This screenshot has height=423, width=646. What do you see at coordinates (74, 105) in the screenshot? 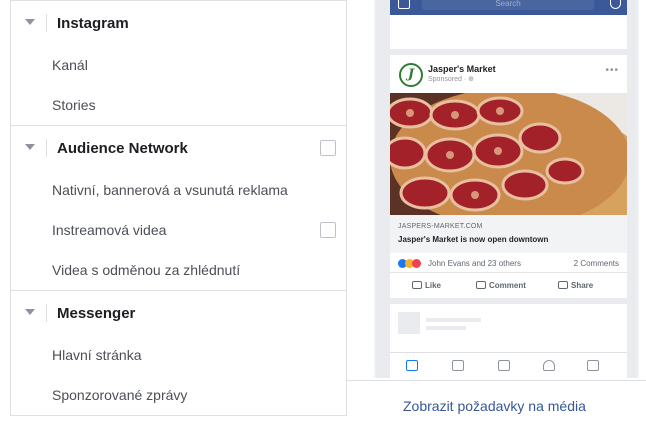
I see `placement-label: Stories` at bounding box center [74, 105].